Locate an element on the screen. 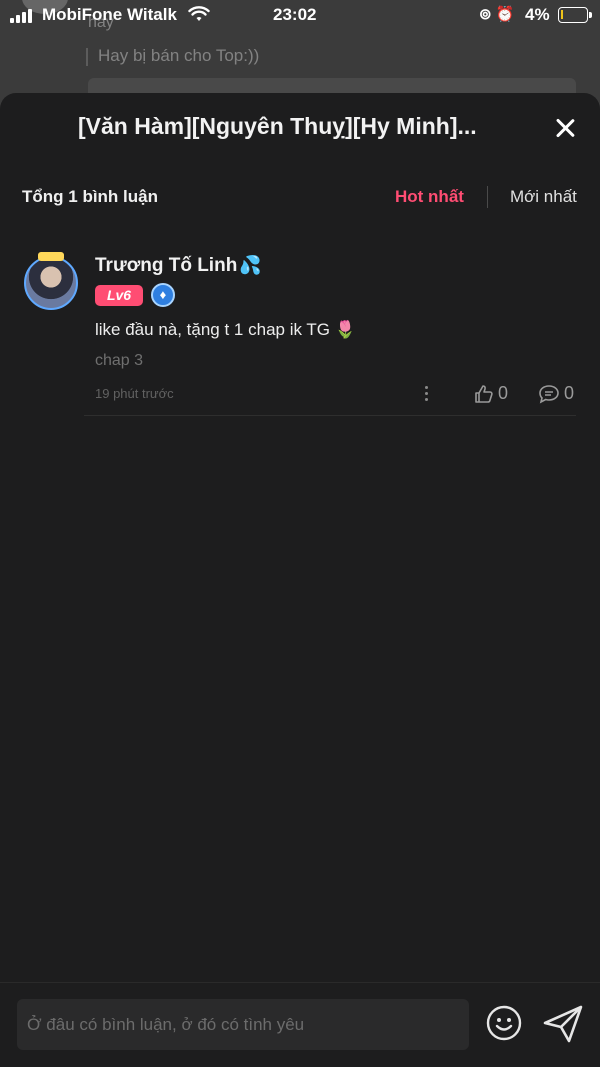 The width and height of the screenshot is (600, 1067). composer-divider is located at coordinates (300, 982).